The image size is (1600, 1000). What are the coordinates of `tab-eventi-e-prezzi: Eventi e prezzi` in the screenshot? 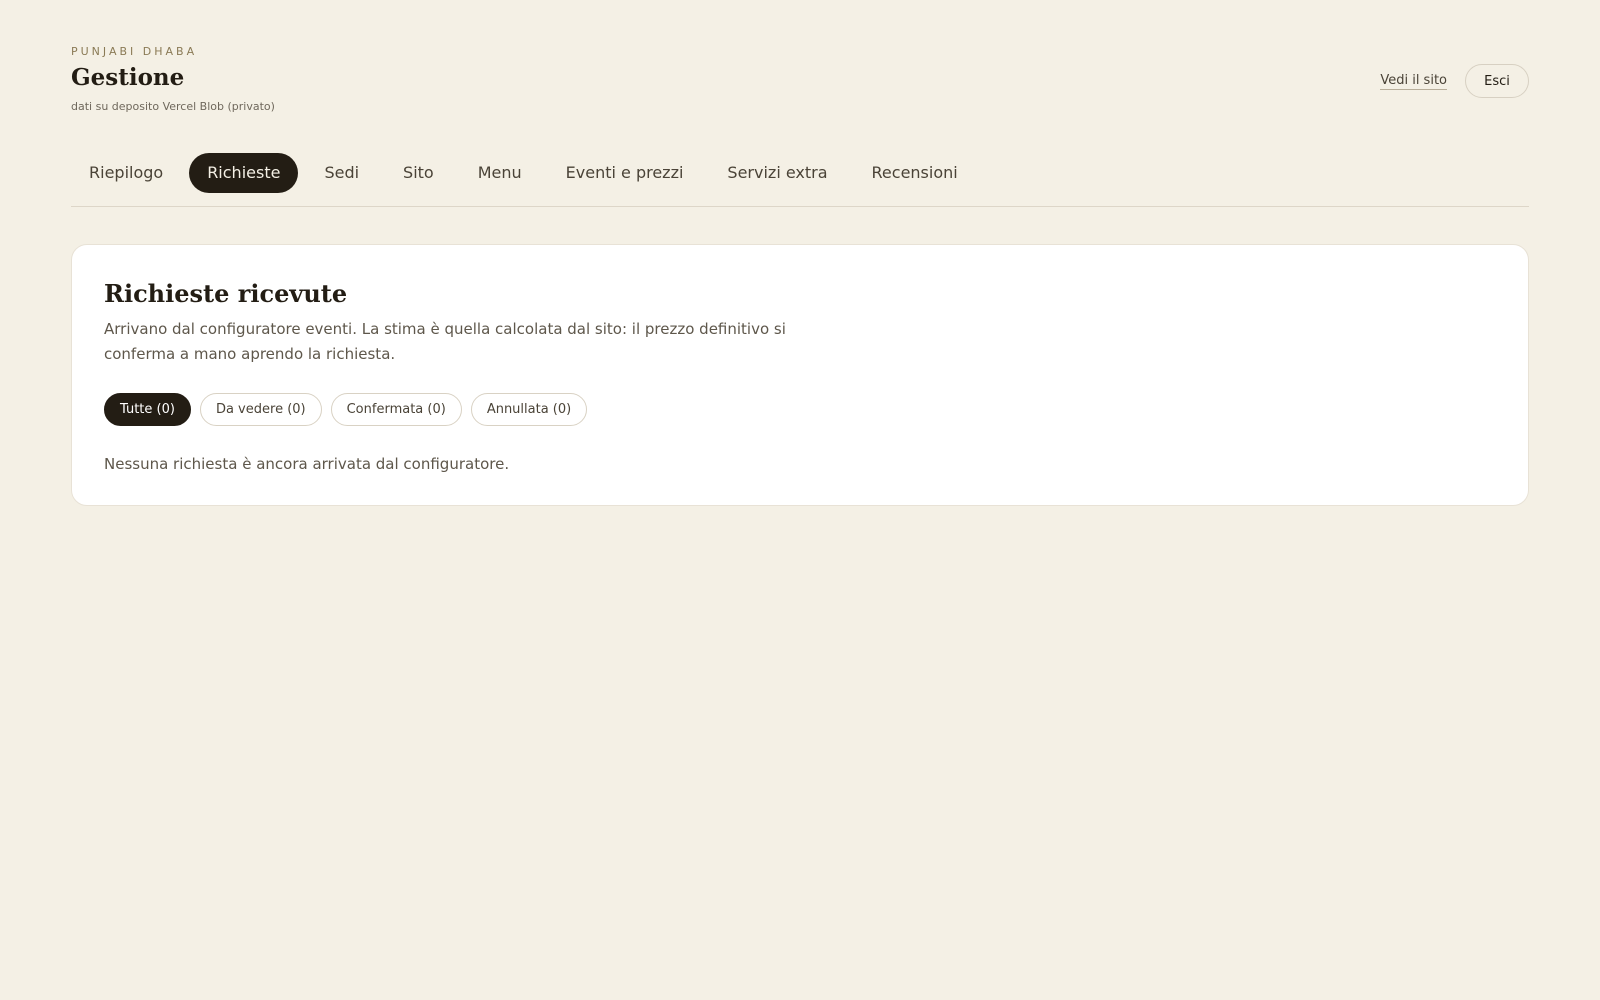 It's located at (625, 173).